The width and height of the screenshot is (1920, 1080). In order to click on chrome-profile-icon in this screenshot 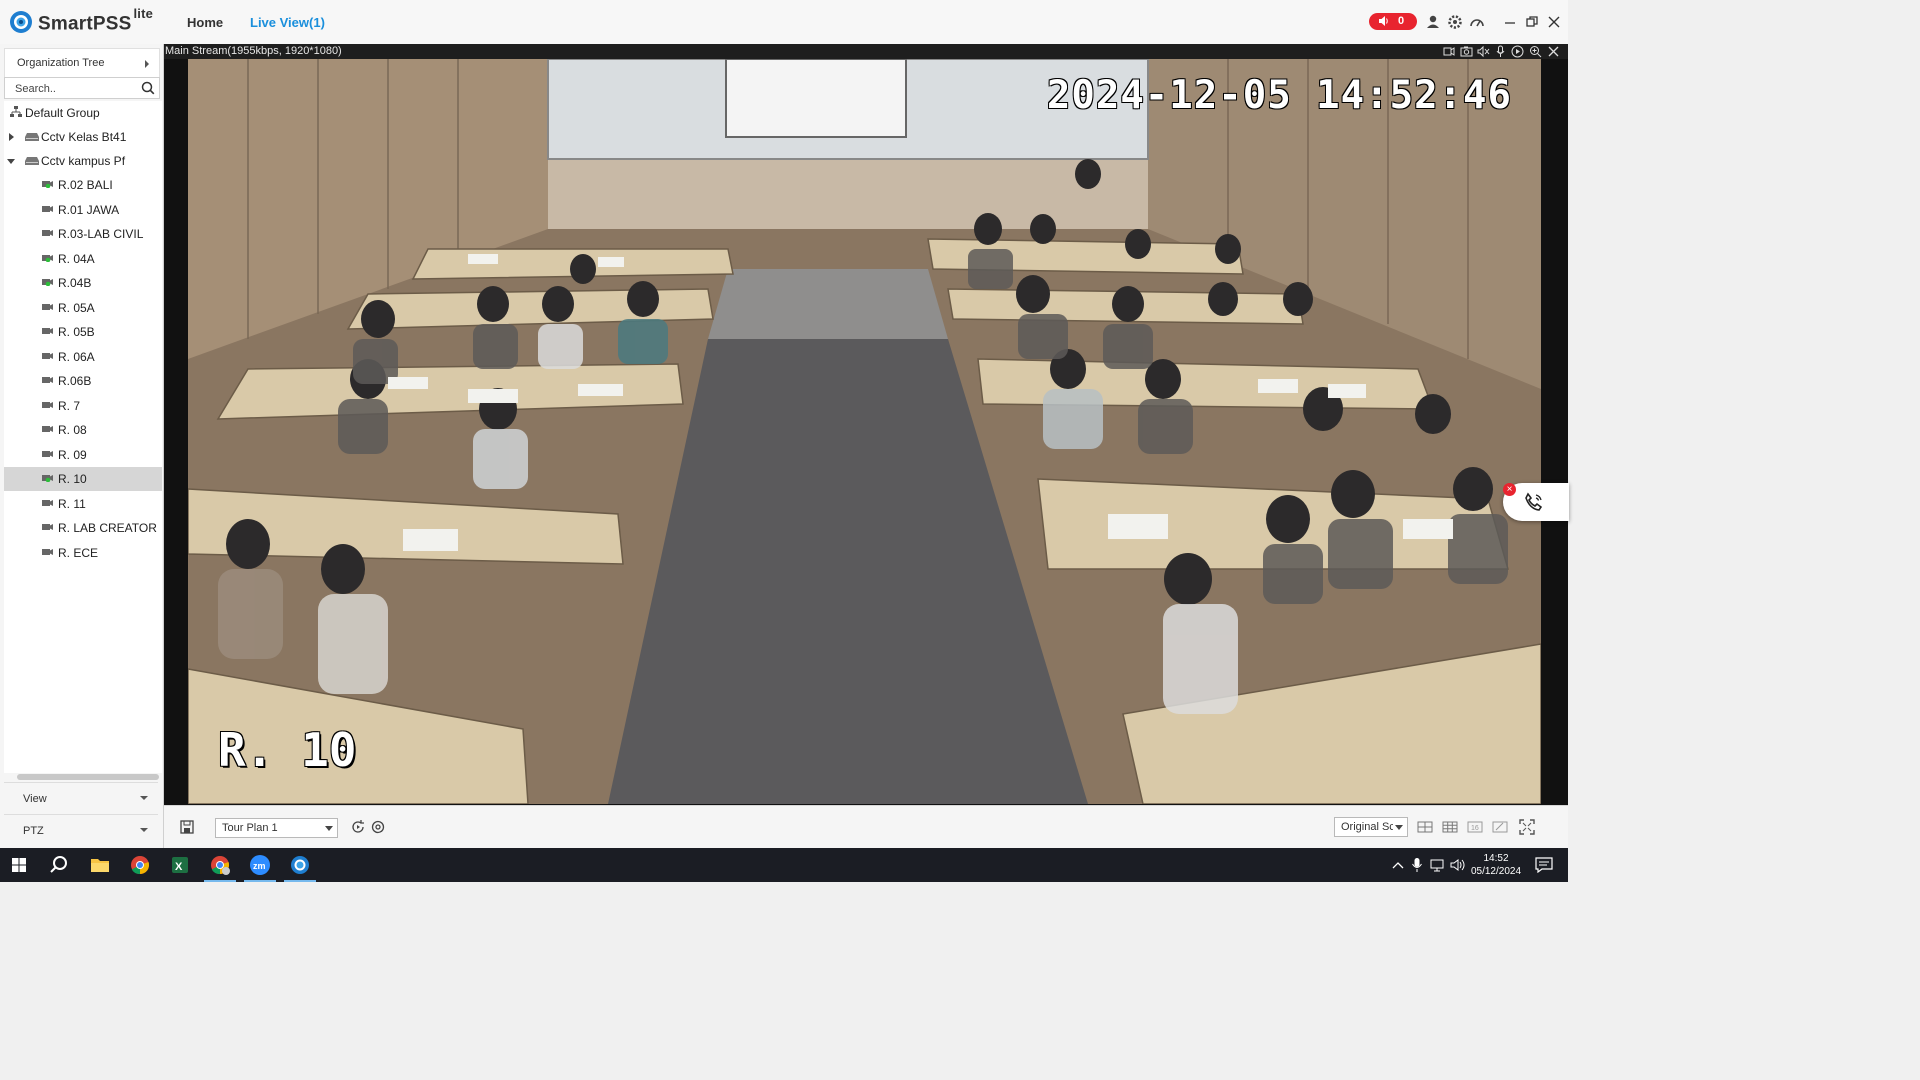, I will do `click(220, 865)`.